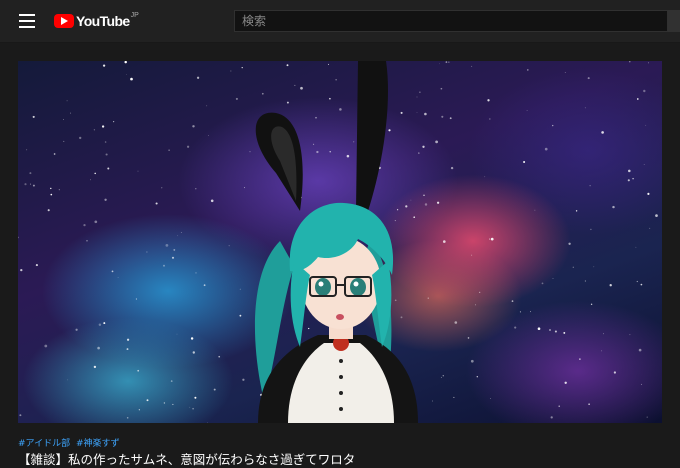 This screenshot has height=468, width=680. What do you see at coordinates (451, 21) in the screenshot?
I see `search-input` at bounding box center [451, 21].